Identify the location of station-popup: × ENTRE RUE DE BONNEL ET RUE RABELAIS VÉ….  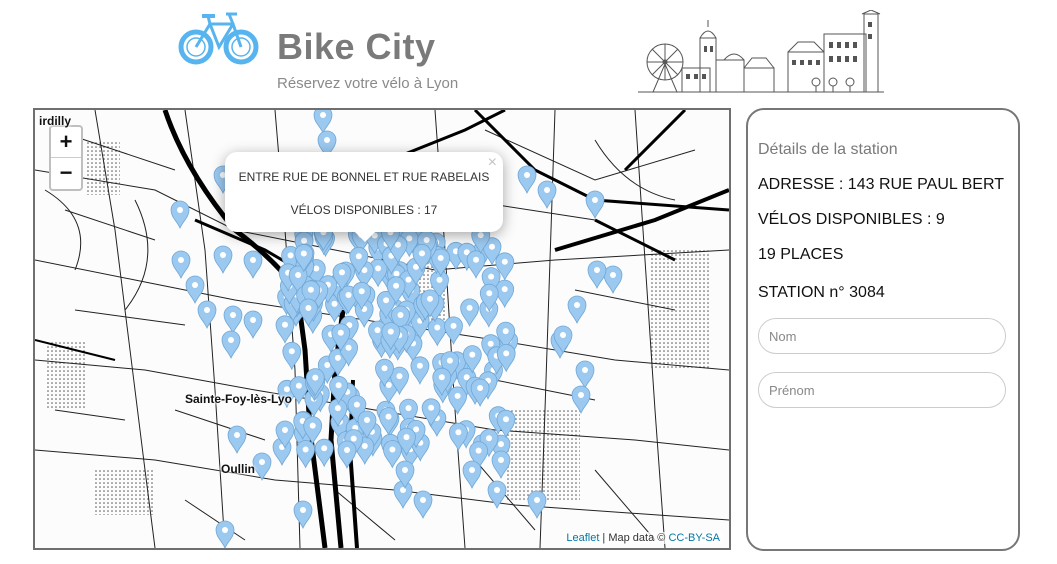
(364, 197).